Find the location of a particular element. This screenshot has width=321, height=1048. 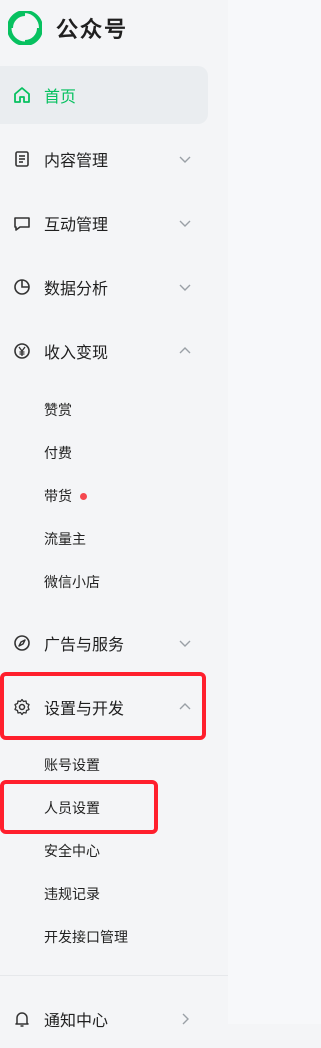

nav-content-management-label: 内容管理 is located at coordinates (76, 160).